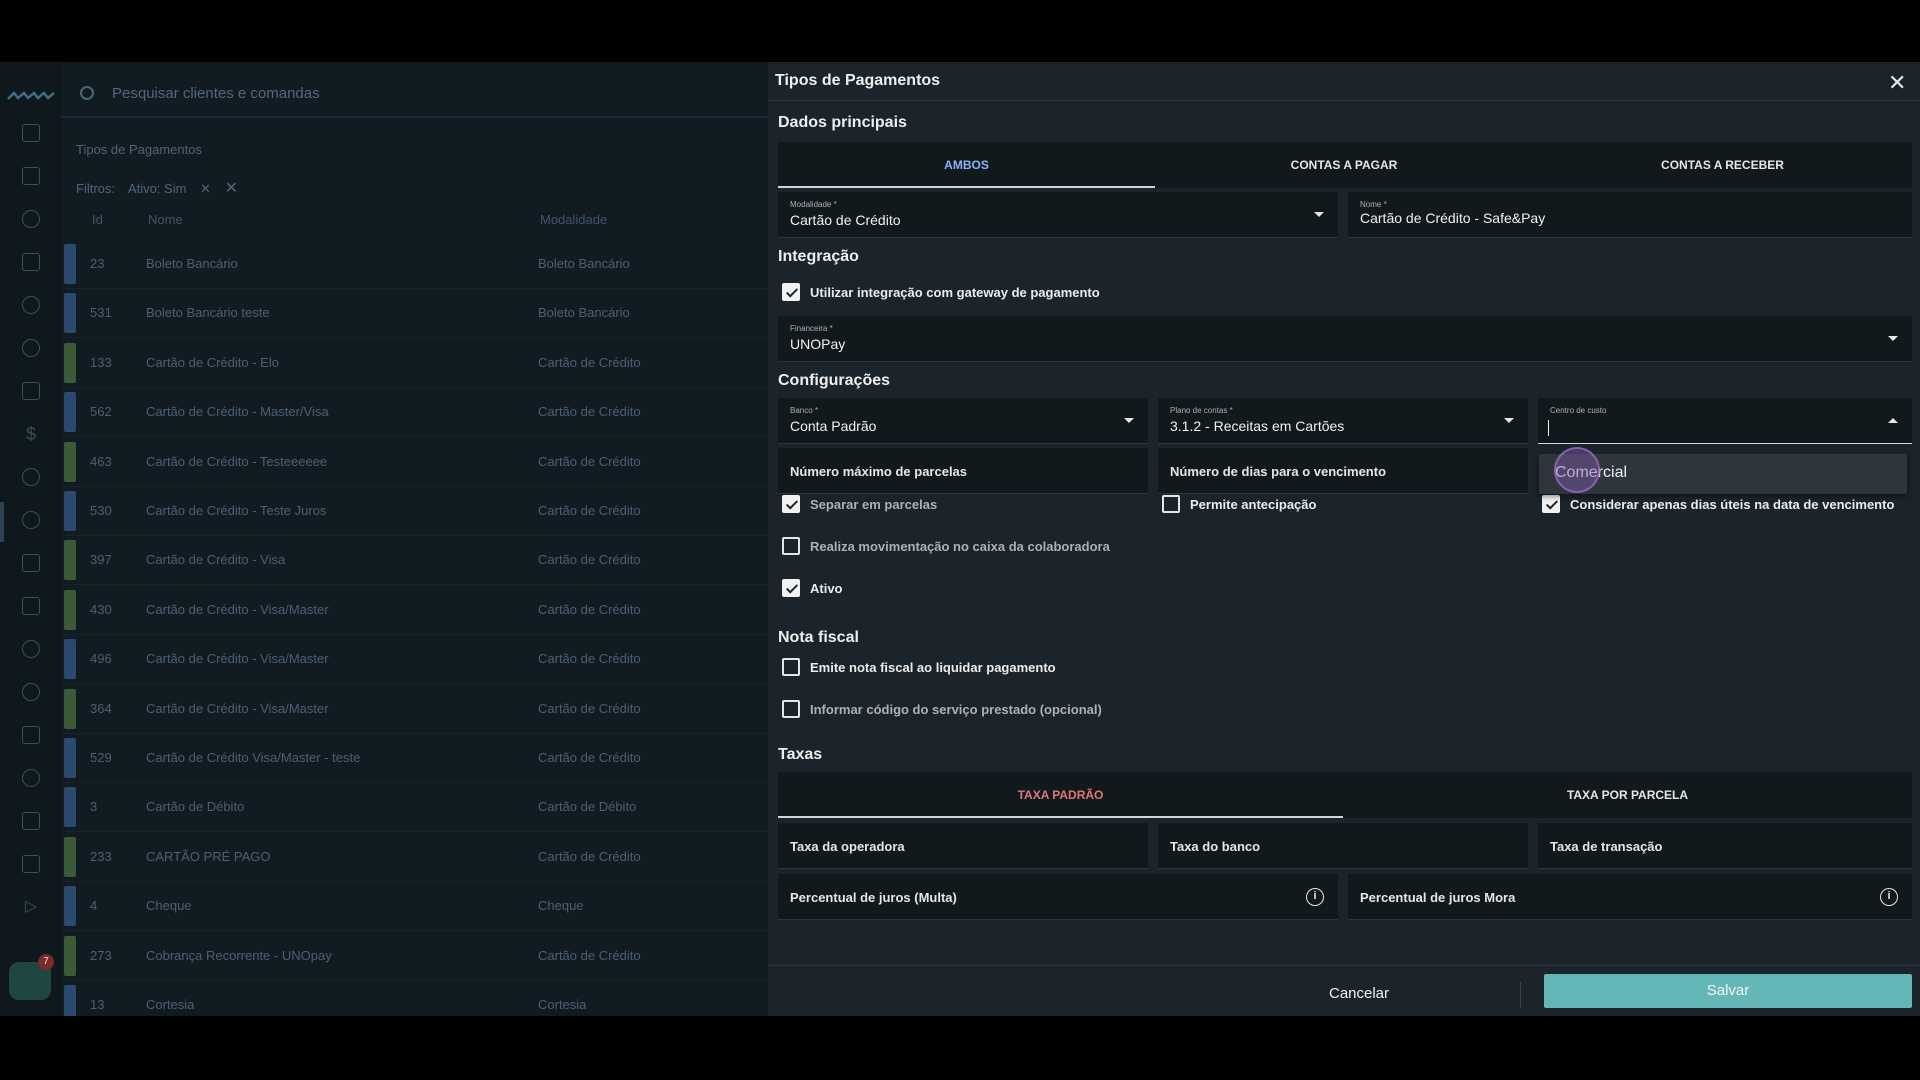 The width and height of the screenshot is (1920, 1080). Describe the element at coordinates (31, 606) in the screenshot. I see `box-icon` at that location.